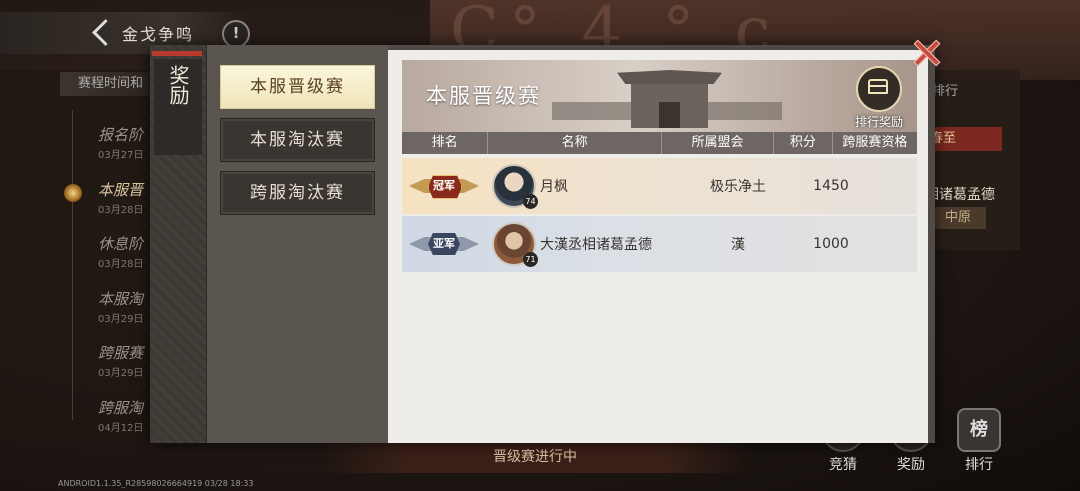 The height and width of the screenshot is (491, 1080). Describe the element at coordinates (178, 107) in the screenshot. I see `tab-rewards: 奖励` at that location.